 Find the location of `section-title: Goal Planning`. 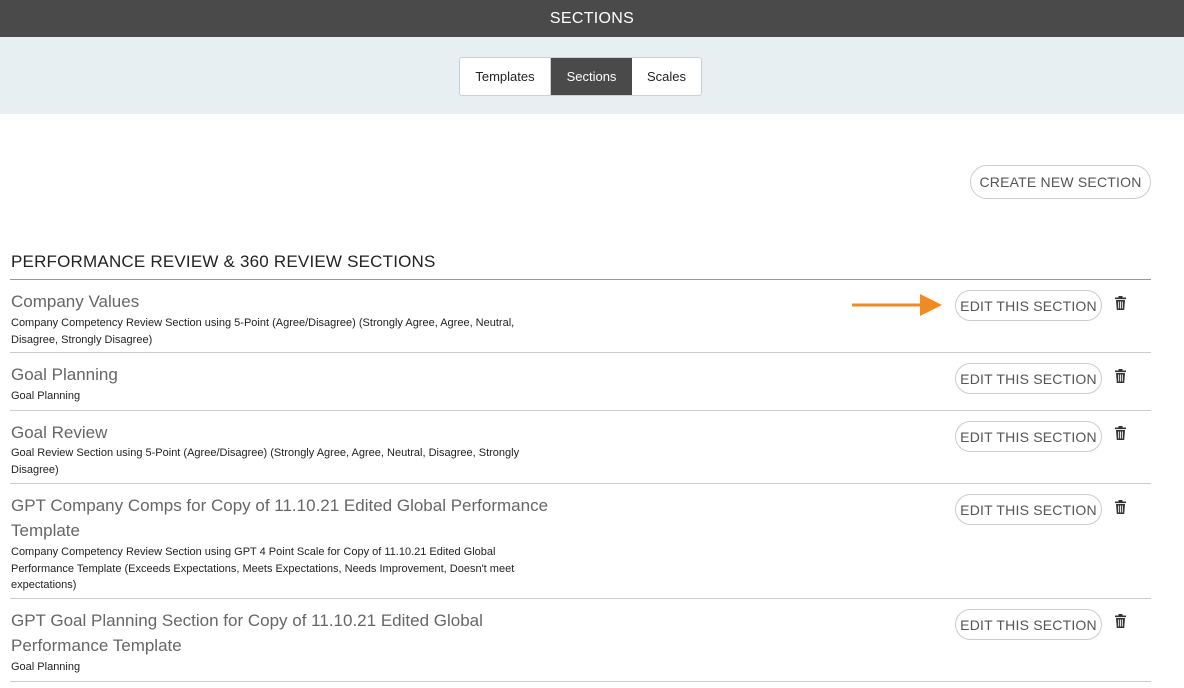

section-title: Goal Planning is located at coordinates (64, 374).